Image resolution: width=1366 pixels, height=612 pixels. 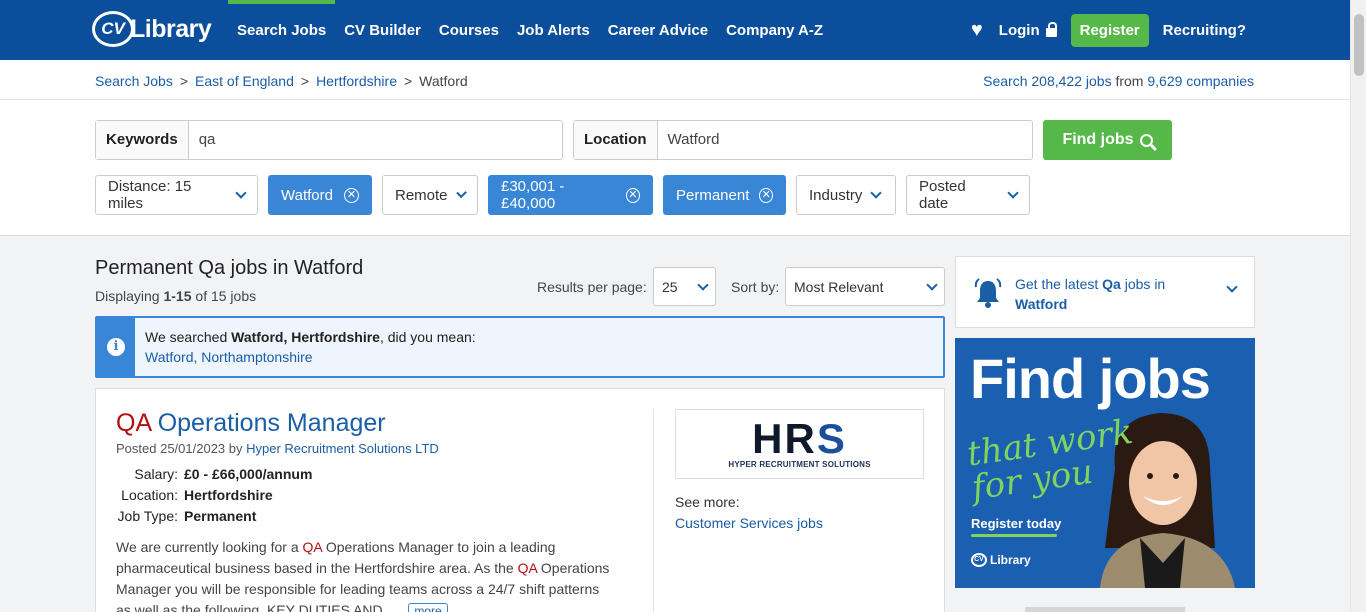 I want to click on salary-value: £0 - £66,000/annum, so click(x=248, y=474).